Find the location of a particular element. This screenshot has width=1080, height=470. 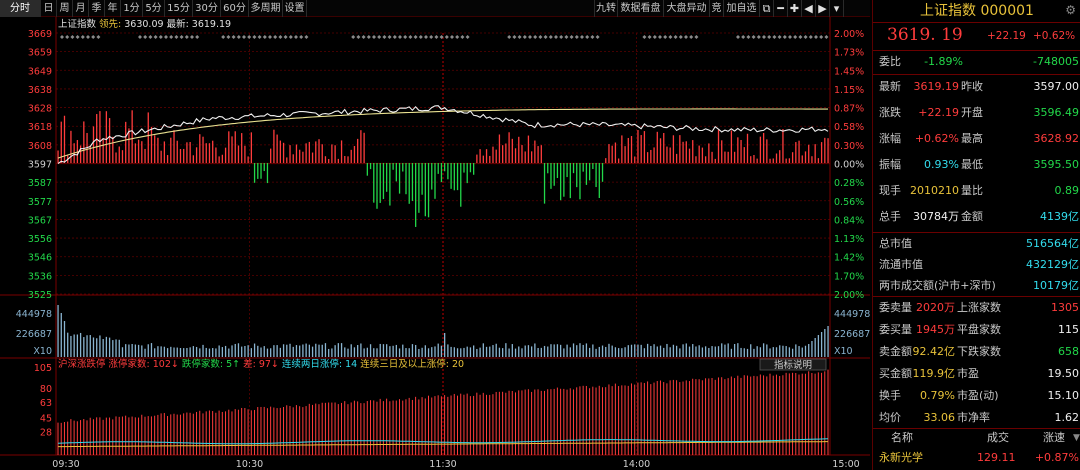

pct-axis-label: 1.70% is located at coordinates (849, 276).